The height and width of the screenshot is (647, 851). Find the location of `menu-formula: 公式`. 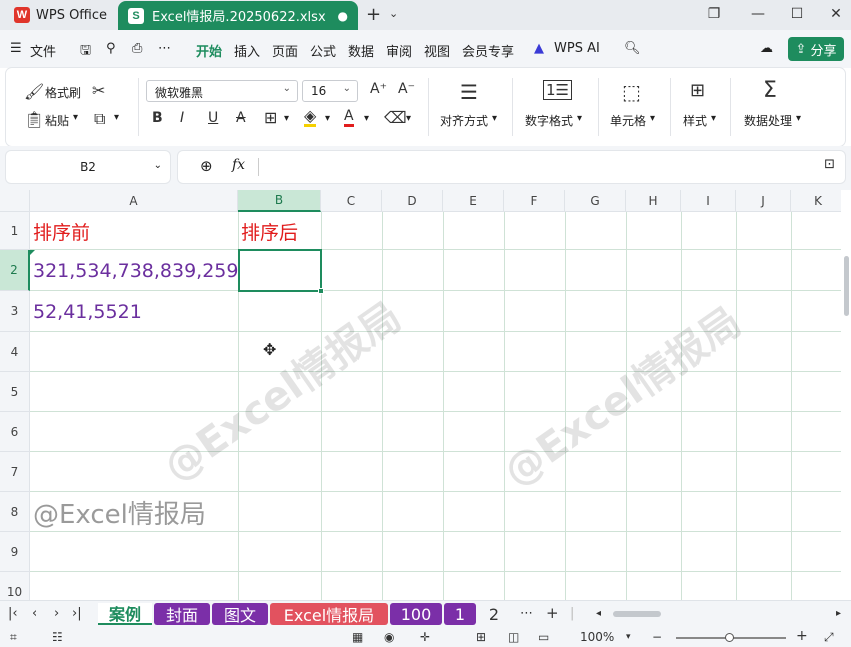

menu-formula: 公式 is located at coordinates (323, 50).